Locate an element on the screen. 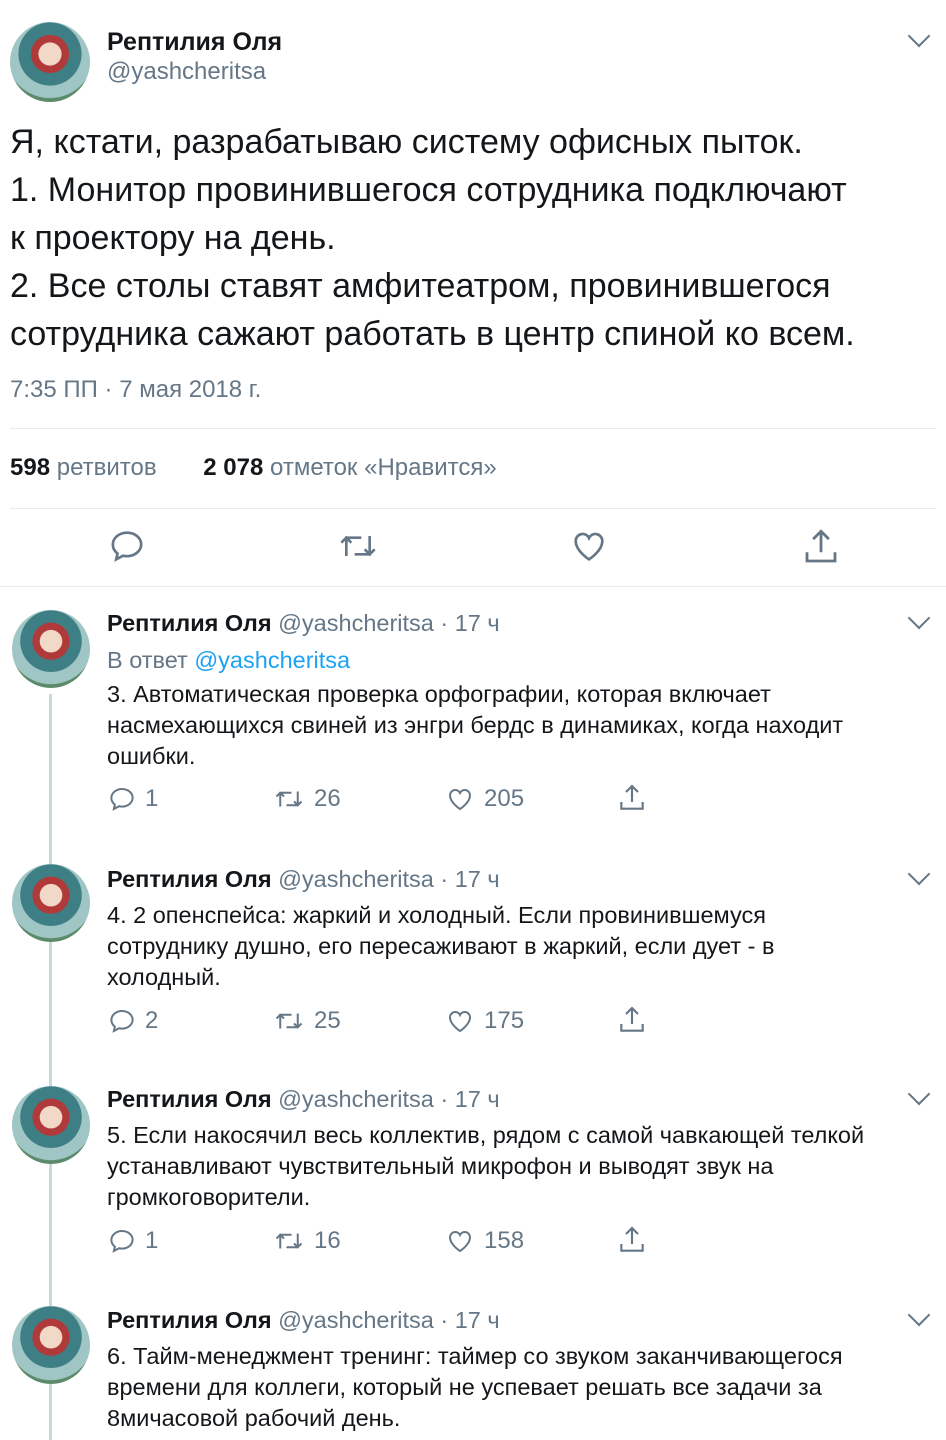  likes-label: отметок «Нравится» is located at coordinates (383, 467).